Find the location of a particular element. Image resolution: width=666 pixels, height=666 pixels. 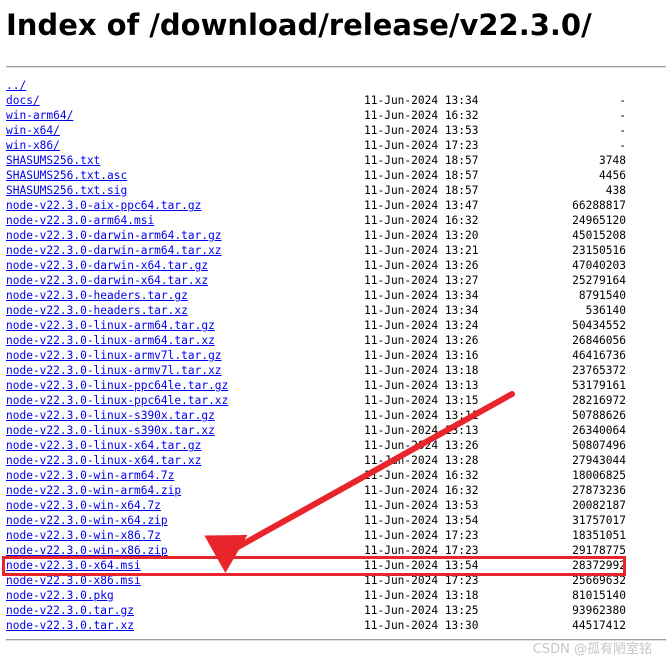

file-link: node-v22.3.0-win-arm64.7z is located at coordinates (90, 475).